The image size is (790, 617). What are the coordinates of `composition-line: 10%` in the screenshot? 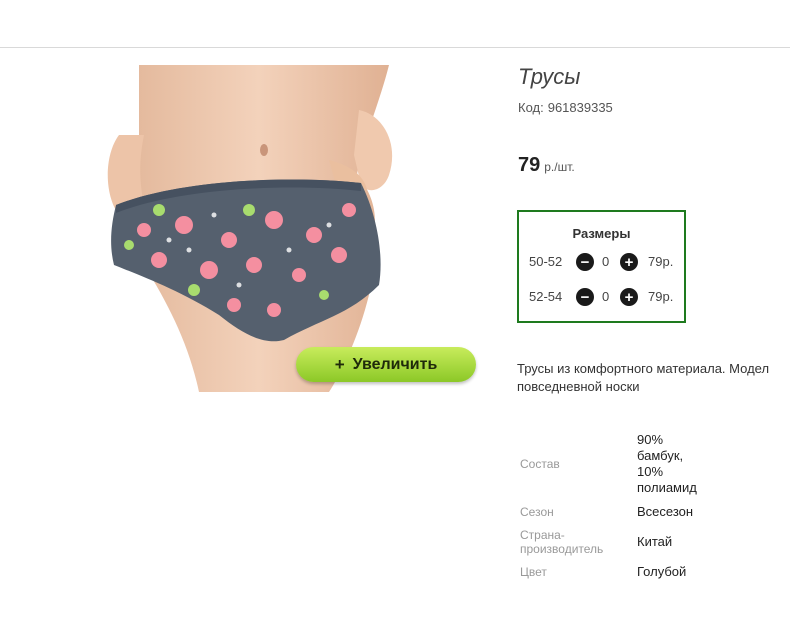 It's located at (650, 471).